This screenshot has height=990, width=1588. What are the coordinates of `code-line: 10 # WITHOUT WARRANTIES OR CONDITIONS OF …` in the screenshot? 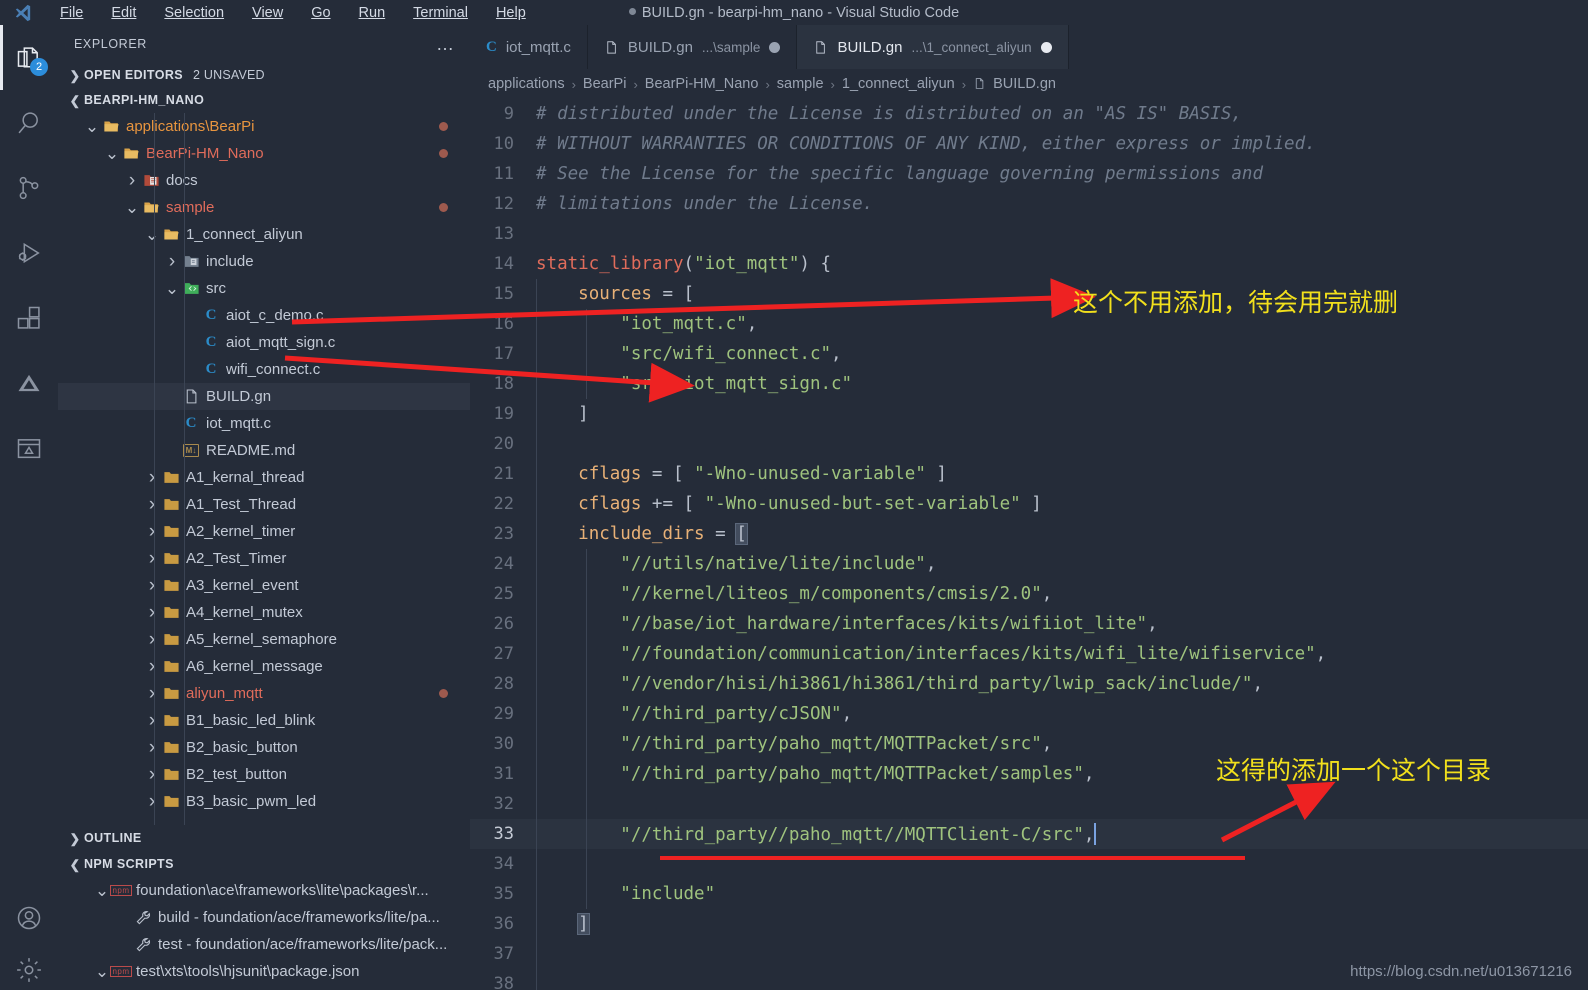 It's located at (1029, 144).